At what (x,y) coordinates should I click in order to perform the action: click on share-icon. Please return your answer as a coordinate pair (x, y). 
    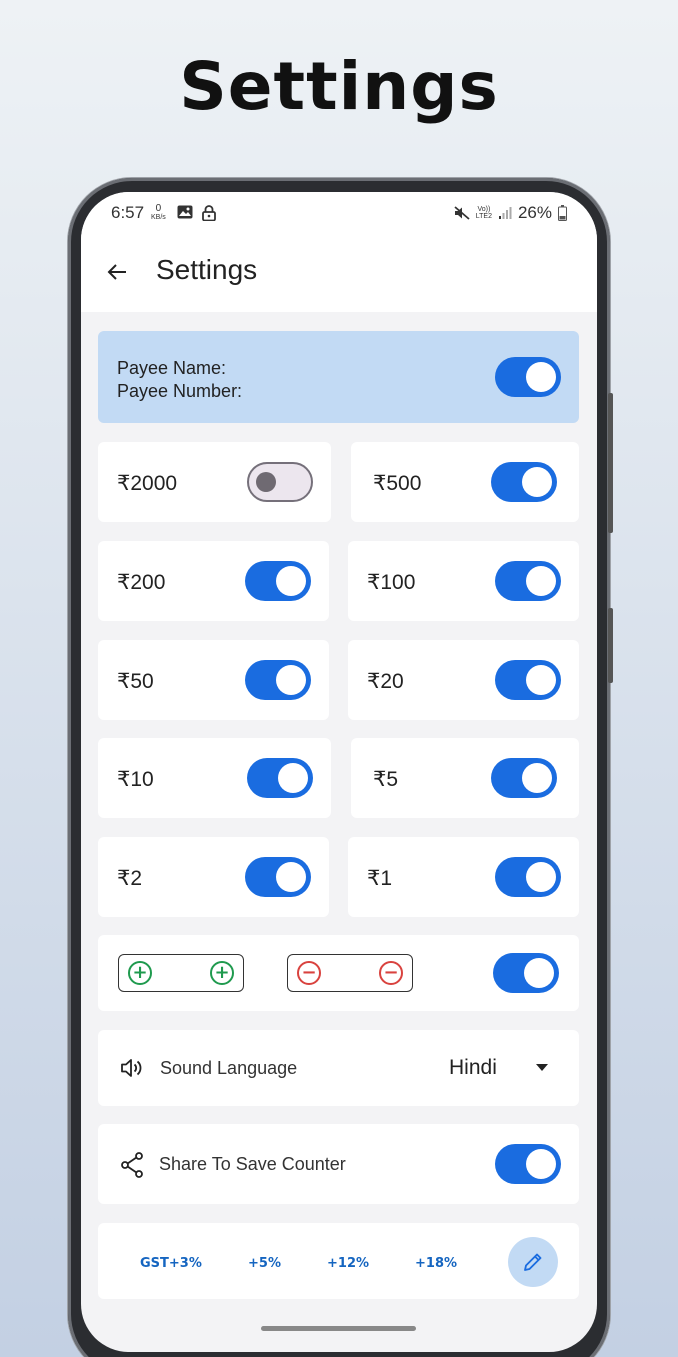
    Looking at the image, I should click on (132, 1165).